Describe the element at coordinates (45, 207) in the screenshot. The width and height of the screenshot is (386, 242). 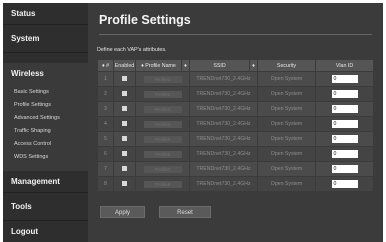
I see `nav-tools: Tools` at that location.